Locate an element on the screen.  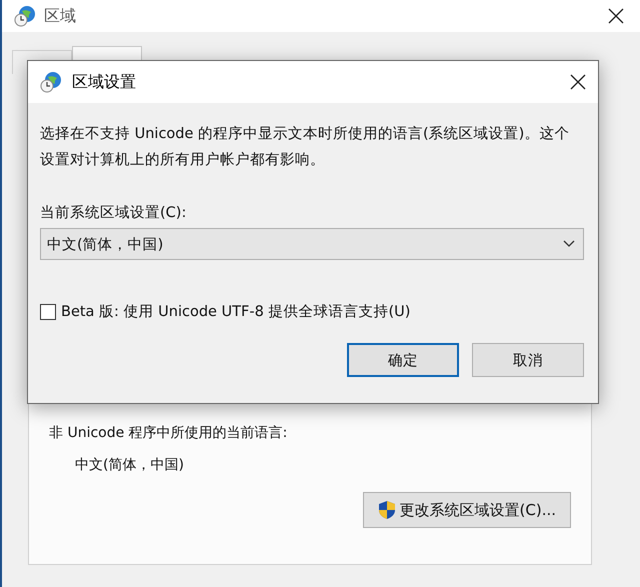
window-title: 区域 is located at coordinates (60, 16).